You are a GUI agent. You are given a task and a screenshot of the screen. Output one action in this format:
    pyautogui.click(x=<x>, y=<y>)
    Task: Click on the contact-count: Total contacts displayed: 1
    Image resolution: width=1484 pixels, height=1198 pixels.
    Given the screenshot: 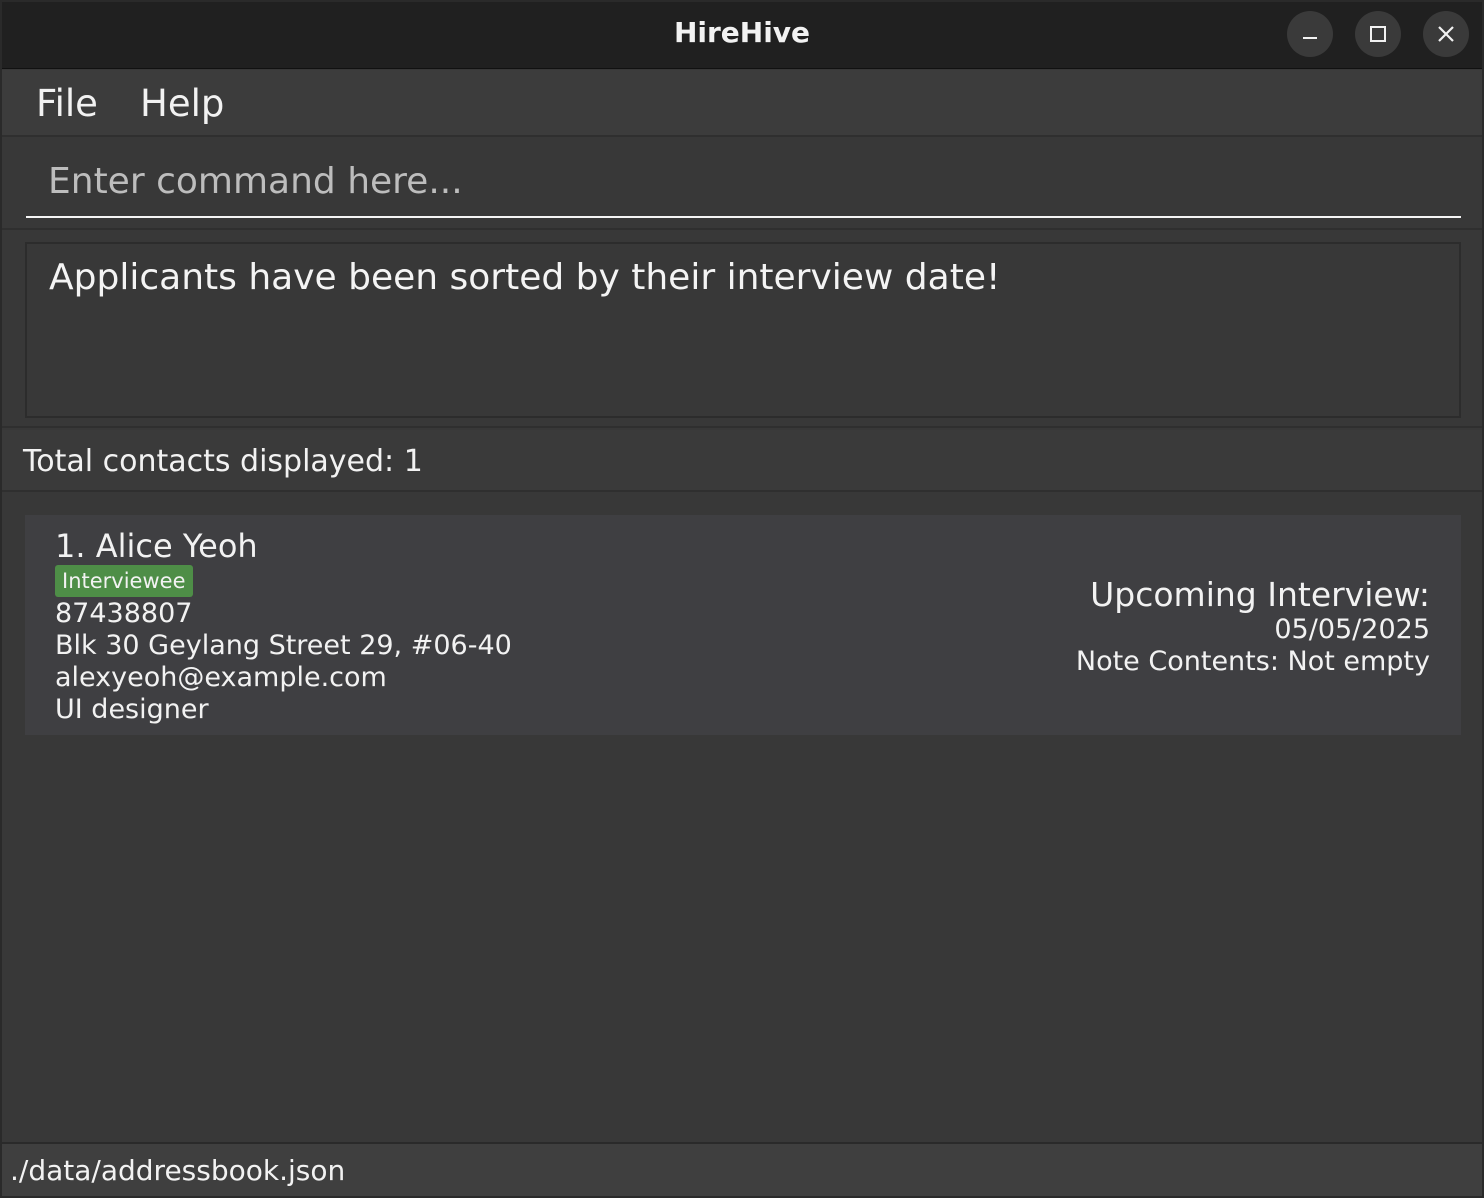 What is the action you would take?
    pyautogui.click(x=223, y=461)
    